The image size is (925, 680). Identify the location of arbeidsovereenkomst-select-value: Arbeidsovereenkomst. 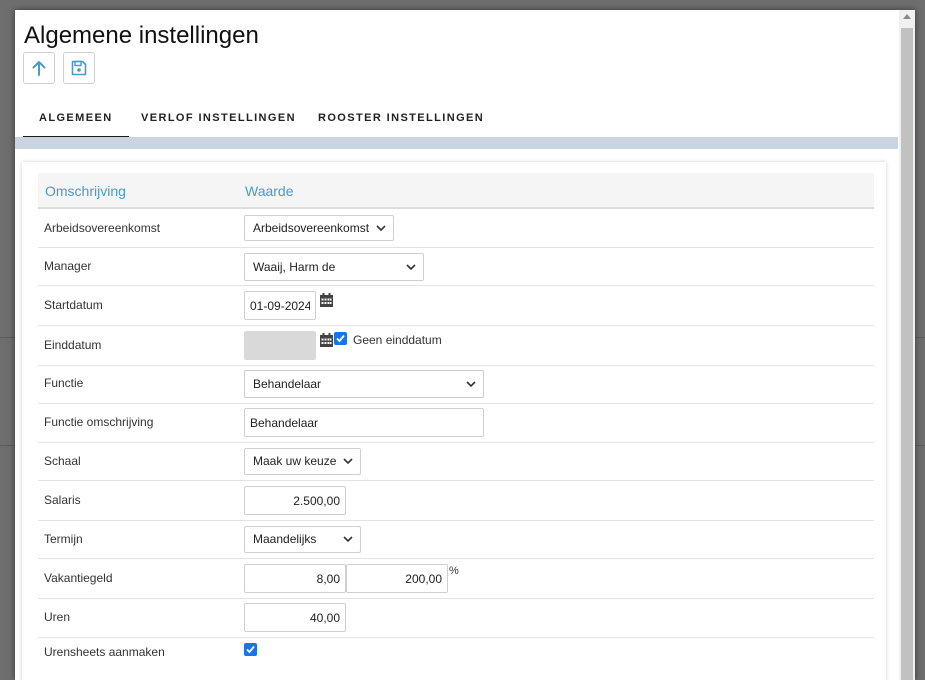
(311, 228).